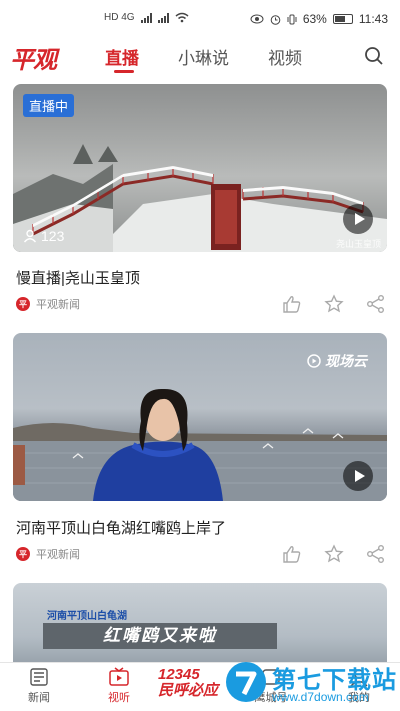  I want to click on video-thumbnail: 河南平顶山白龟湖 红嘴鸥又来啦, so click(200, 622).